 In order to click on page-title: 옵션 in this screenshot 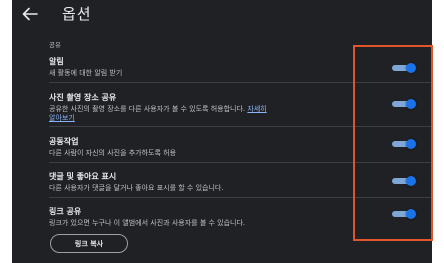, I will do `click(77, 14)`.